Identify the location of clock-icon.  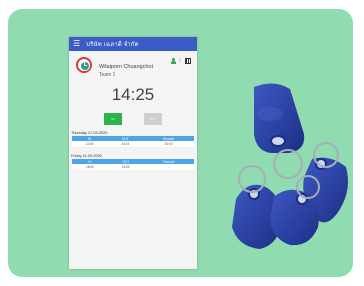
(84, 65).